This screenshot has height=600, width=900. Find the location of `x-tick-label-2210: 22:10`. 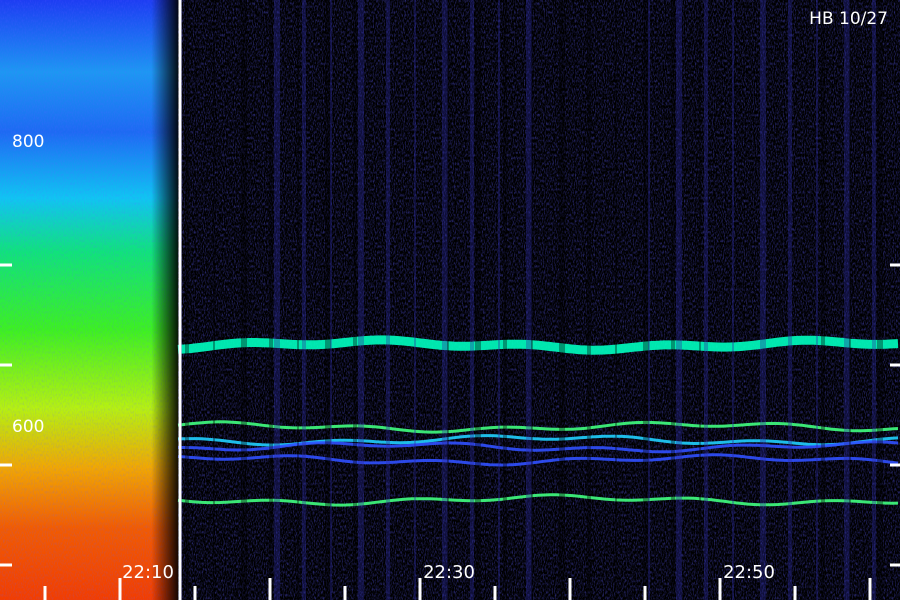

x-tick-label-2210: 22:10 is located at coordinates (148, 572).